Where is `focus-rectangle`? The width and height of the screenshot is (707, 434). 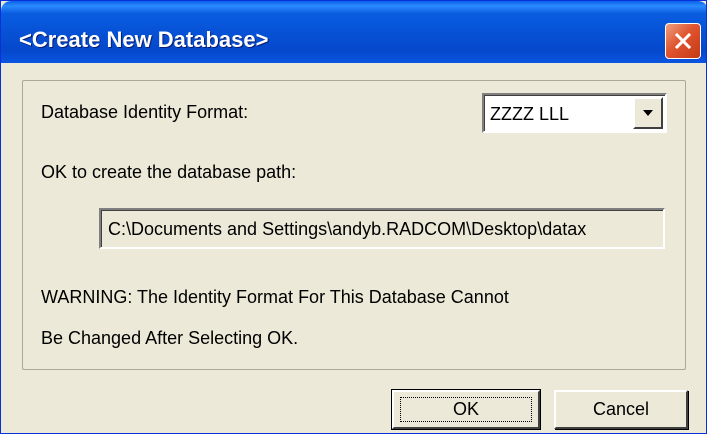 focus-rectangle is located at coordinates (466, 409).